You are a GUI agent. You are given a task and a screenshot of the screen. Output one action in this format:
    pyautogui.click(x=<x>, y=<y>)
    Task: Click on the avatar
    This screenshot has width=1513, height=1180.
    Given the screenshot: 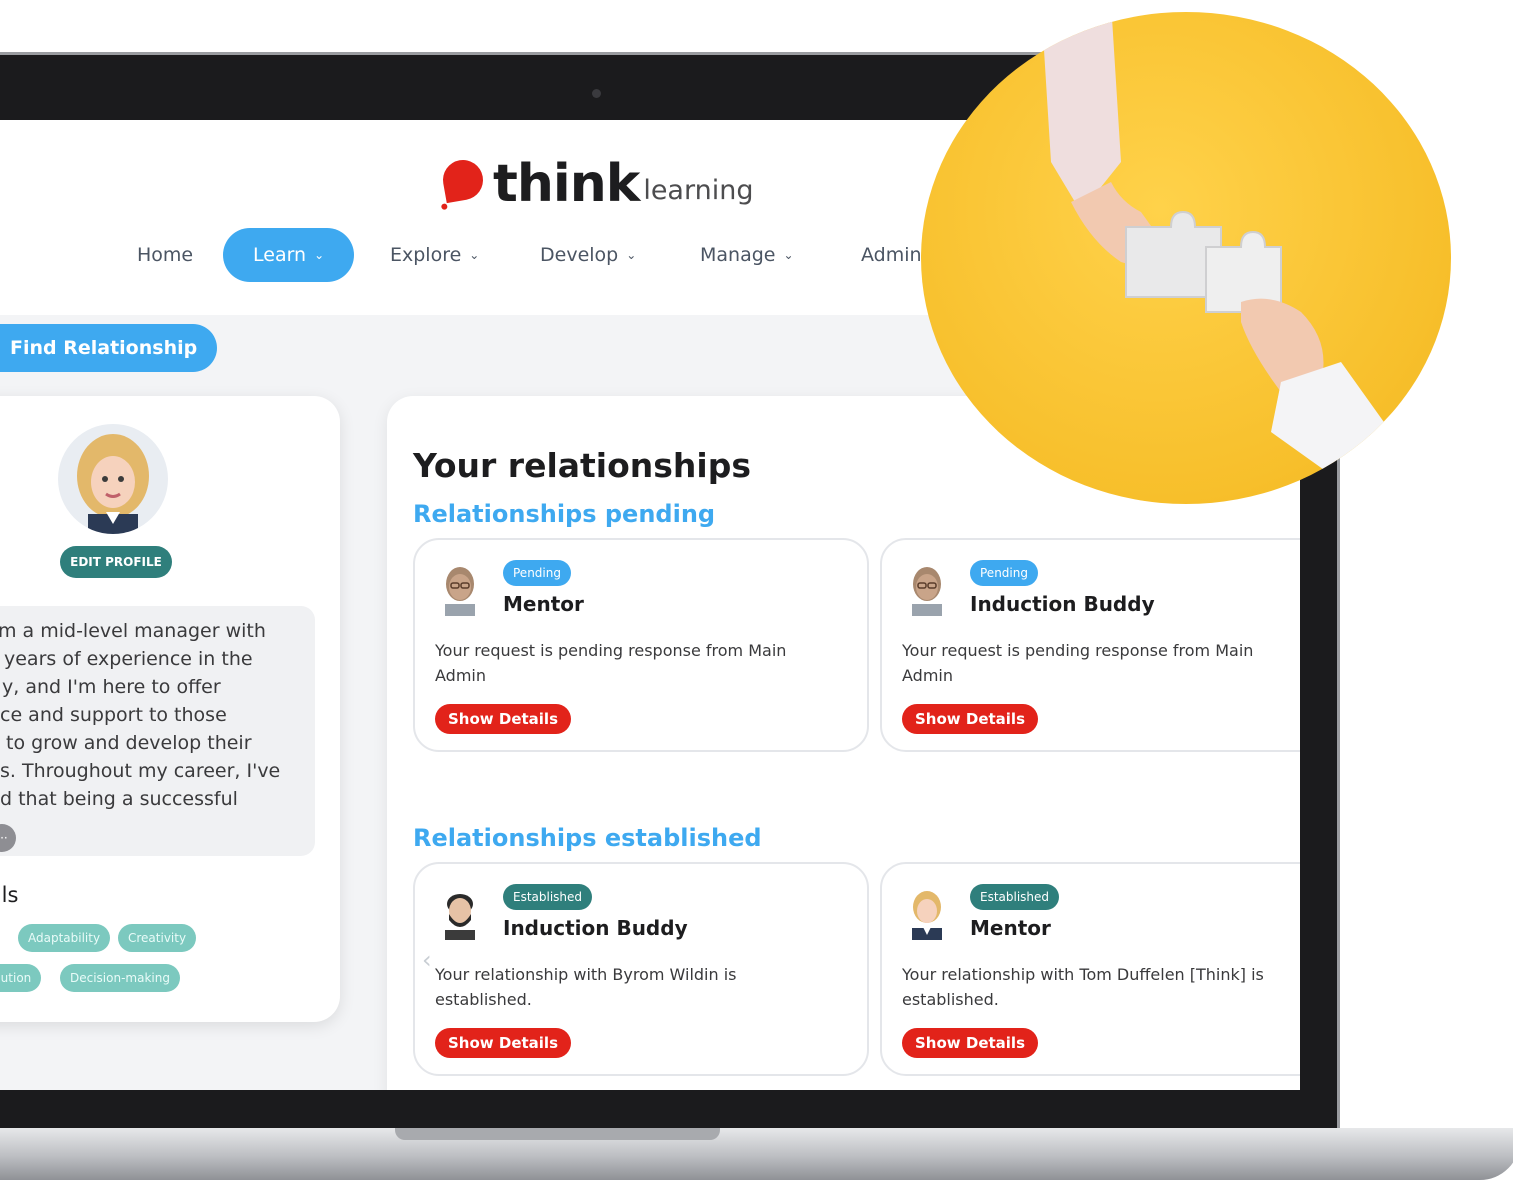 What is the action you would take?
    pyautogui.click(x=113, y=479)
    